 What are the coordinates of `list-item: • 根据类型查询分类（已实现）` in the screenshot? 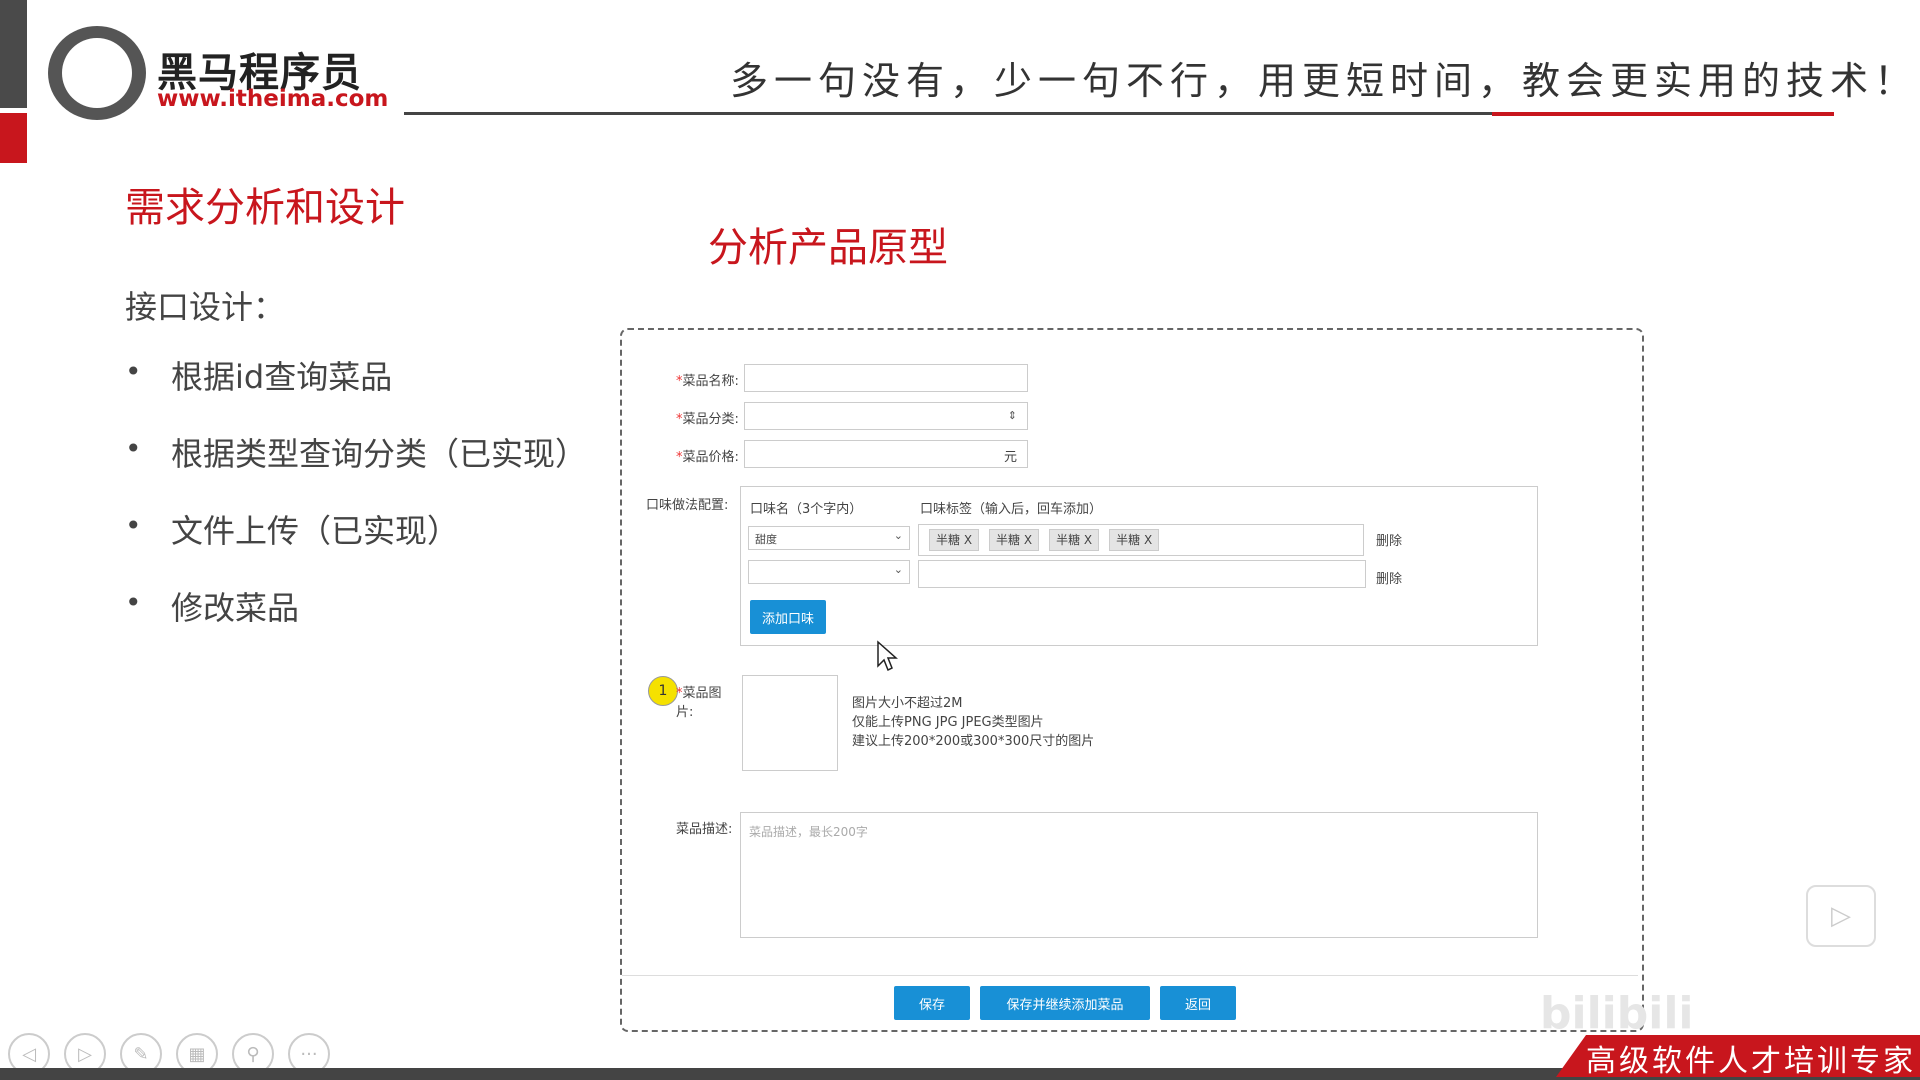 It's located at (356, 467).